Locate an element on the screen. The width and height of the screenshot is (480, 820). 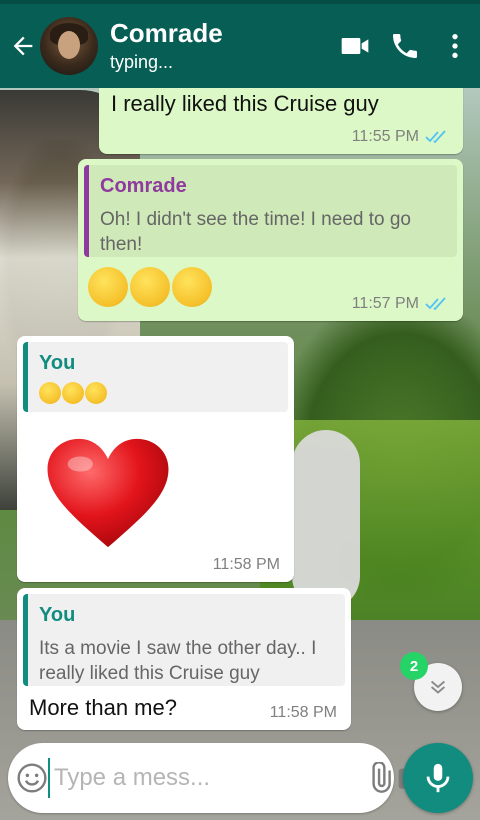
contact-name: Comrade is located at coordinates (166, 33).